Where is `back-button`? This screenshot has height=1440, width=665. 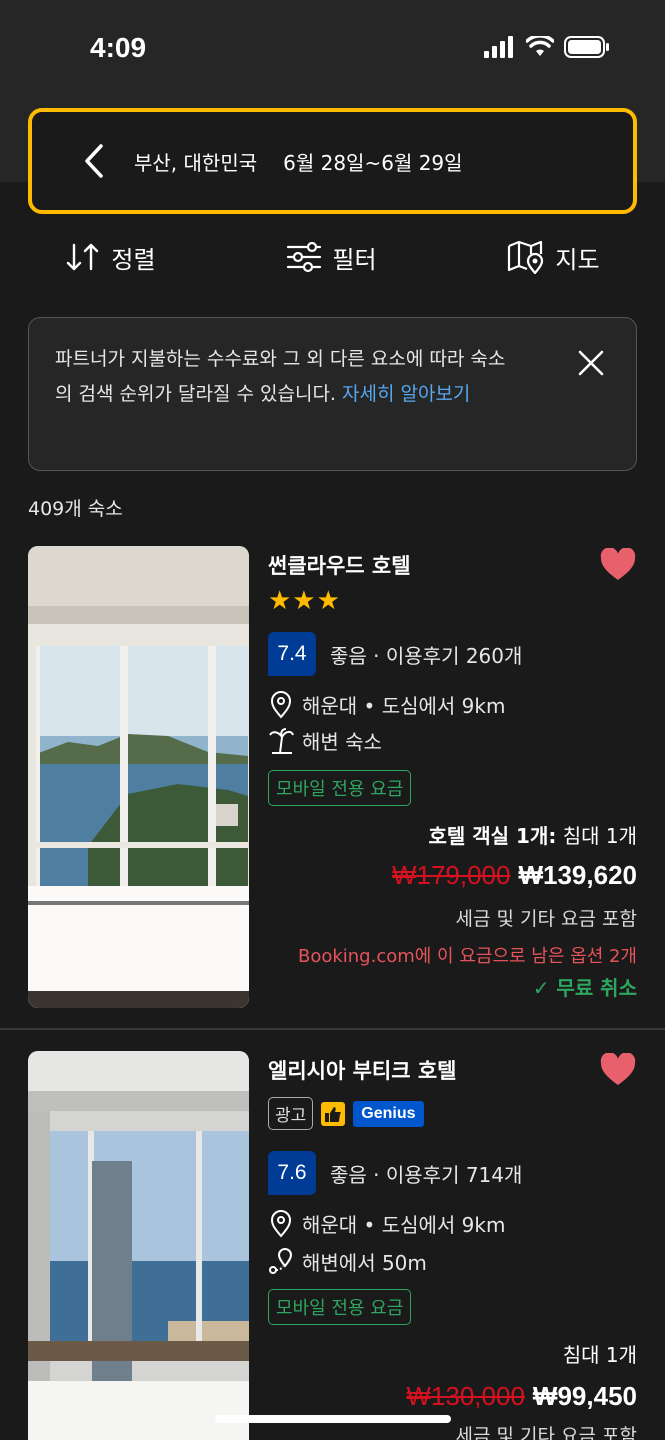 back-button is located at coordinates (94, 161).